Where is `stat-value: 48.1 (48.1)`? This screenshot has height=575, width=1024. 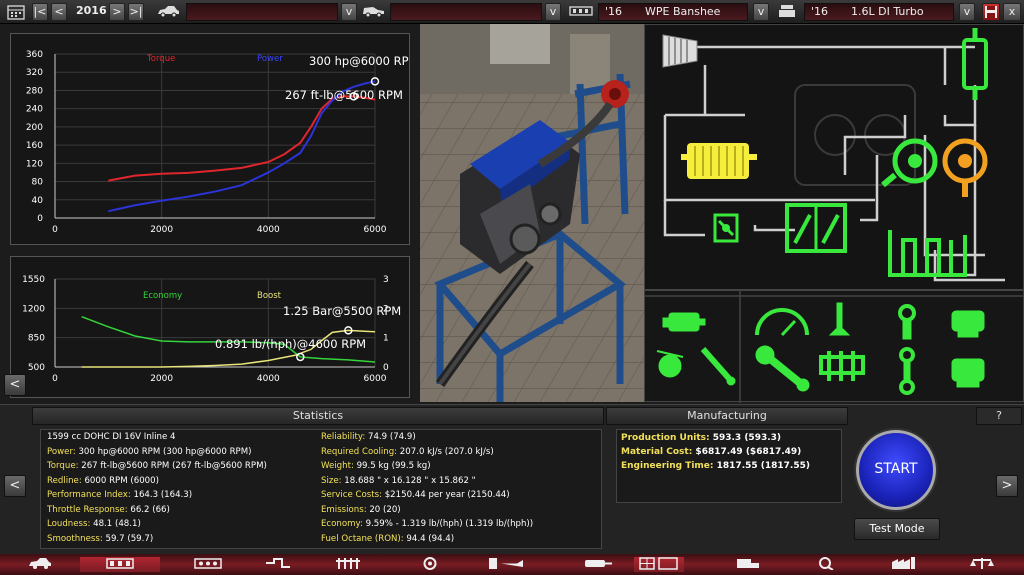 stat-value: 48.1 (48.1) is located at coordinates (115, 524).